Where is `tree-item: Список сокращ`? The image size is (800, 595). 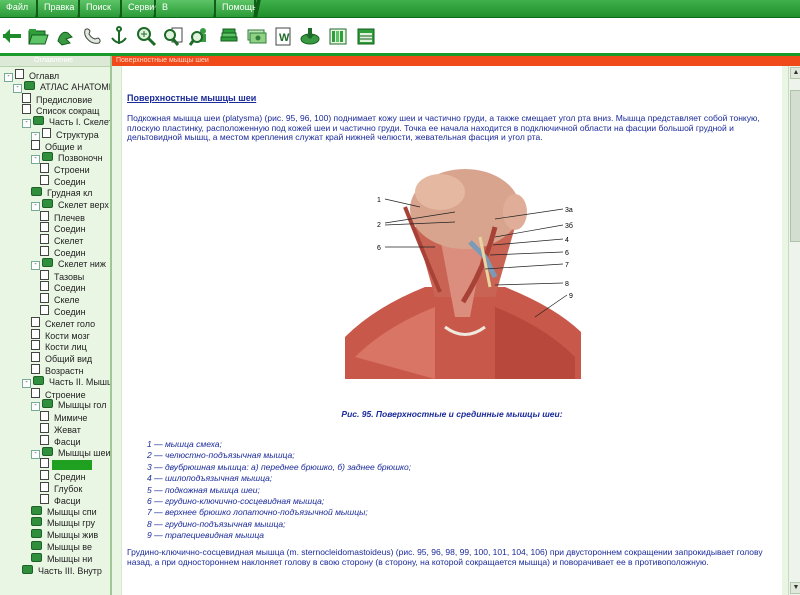 tree-item: Список сокращ is located at coordinates (61, 110).